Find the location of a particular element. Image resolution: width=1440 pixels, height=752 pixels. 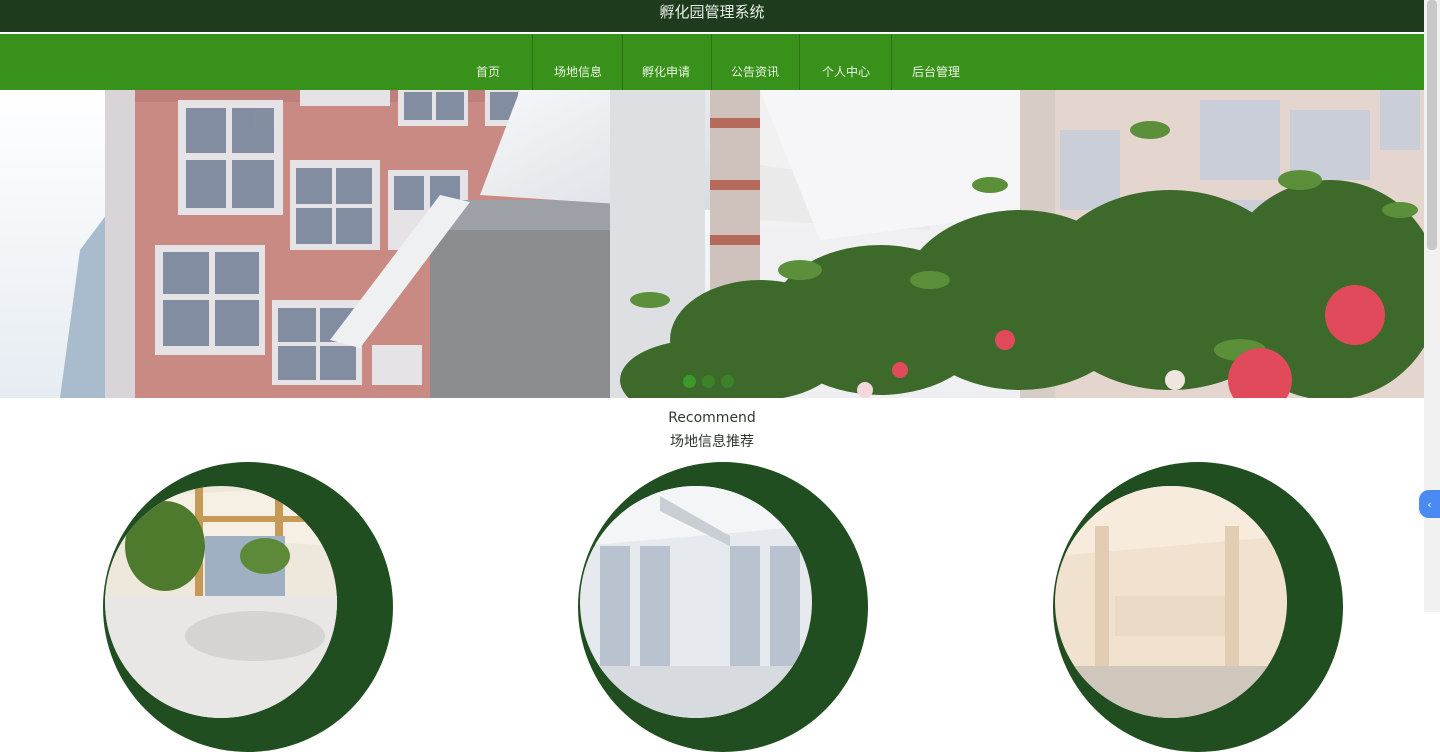

nav-item-venues: 场地信息 is located at coordinates (578, 62).